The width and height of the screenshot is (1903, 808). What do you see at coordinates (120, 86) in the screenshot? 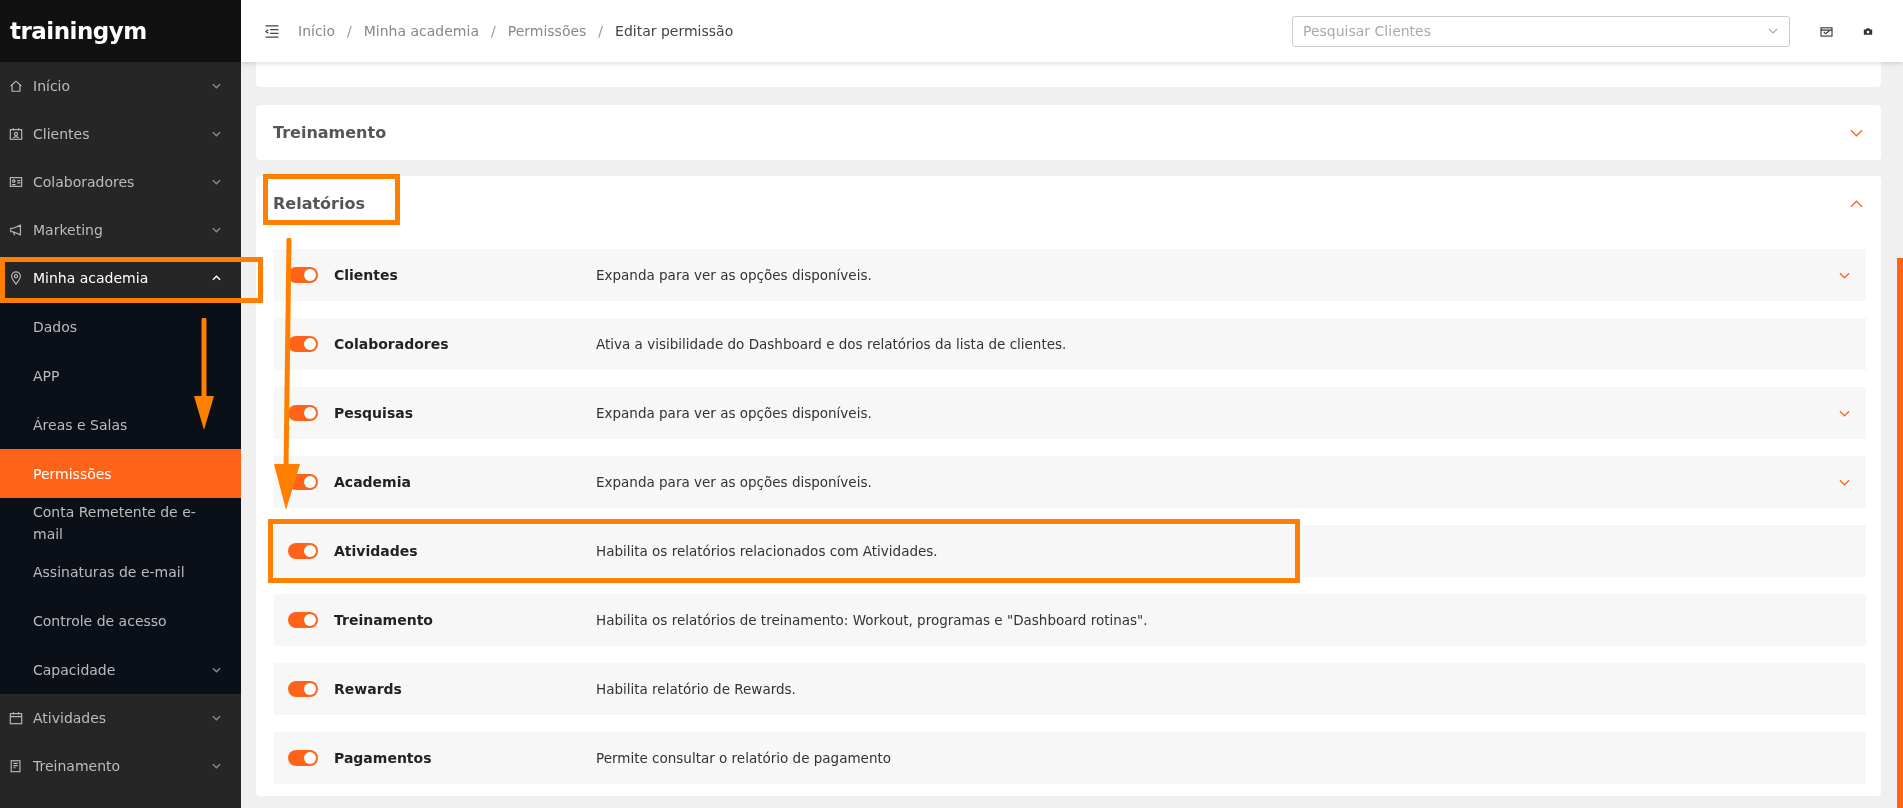
I see `sidebar-item: Início` at bounding box center [120, 86].